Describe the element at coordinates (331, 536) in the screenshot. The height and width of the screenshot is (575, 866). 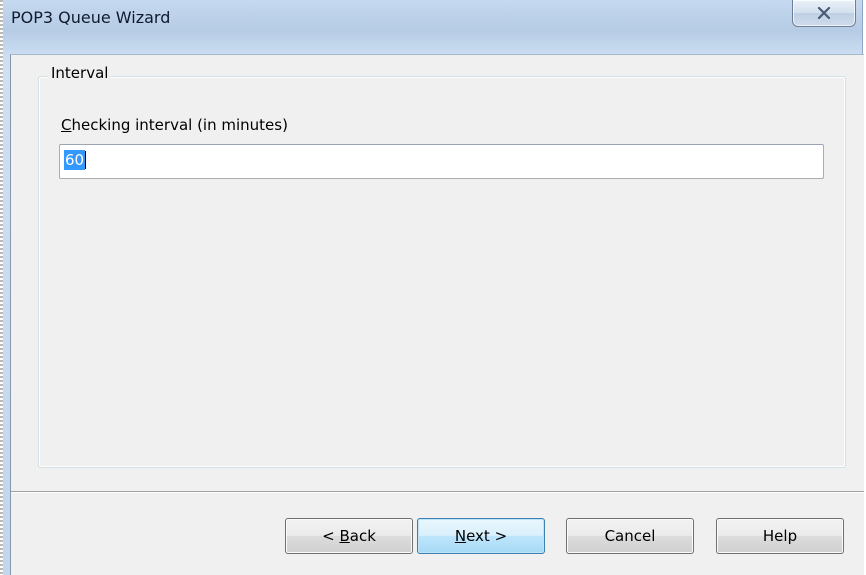
I see `back-prefix: <` at that location.